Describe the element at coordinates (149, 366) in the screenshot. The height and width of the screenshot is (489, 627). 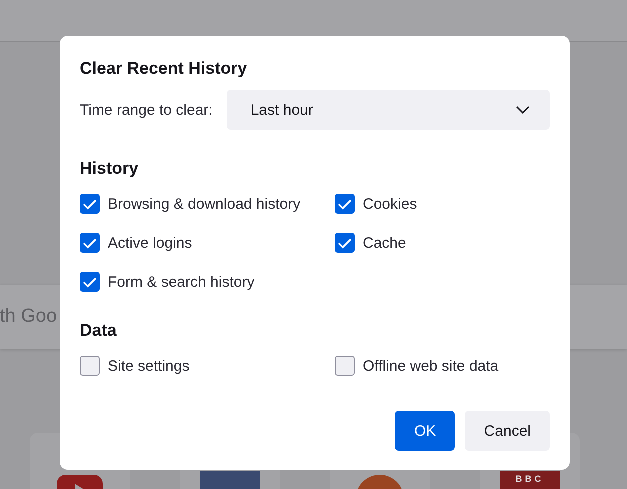
I see `checkbox-label: Site settings` at that location.